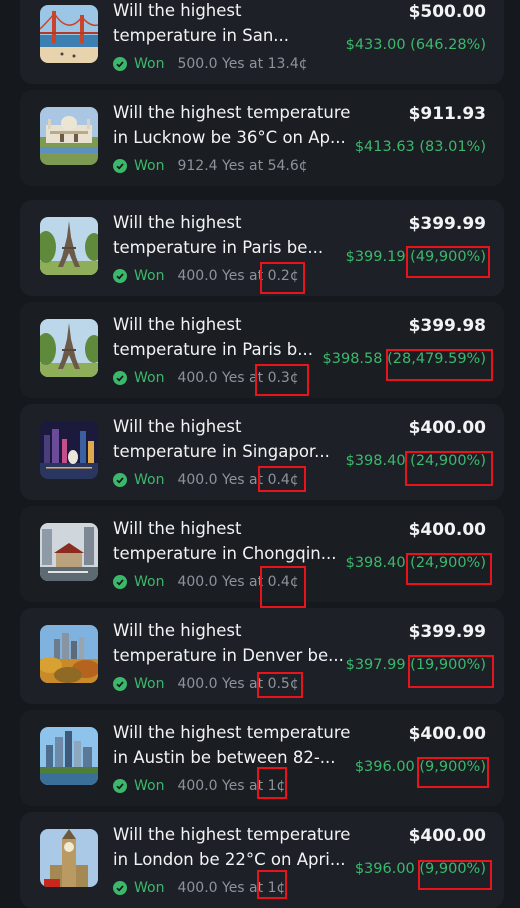  Describe the element at coordinates (447, 12) in the screenshot. I see `position-value: $500.00` at that location.